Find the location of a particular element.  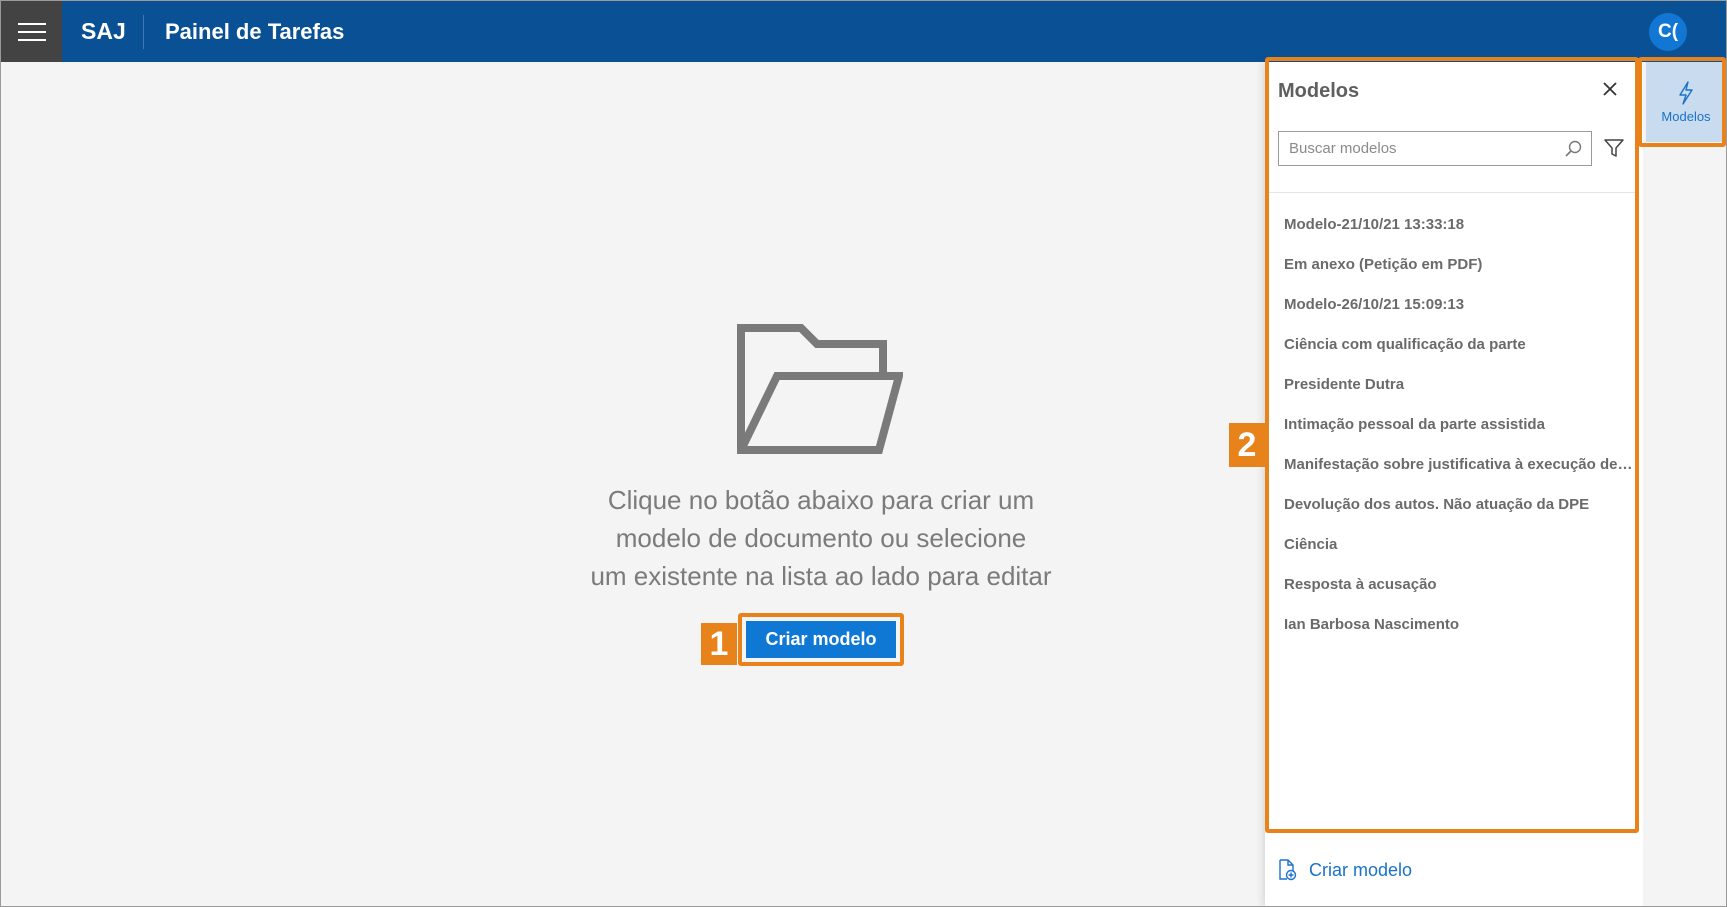

create-model-link-label: Criar modelo is located at coordinates (1361, 869).